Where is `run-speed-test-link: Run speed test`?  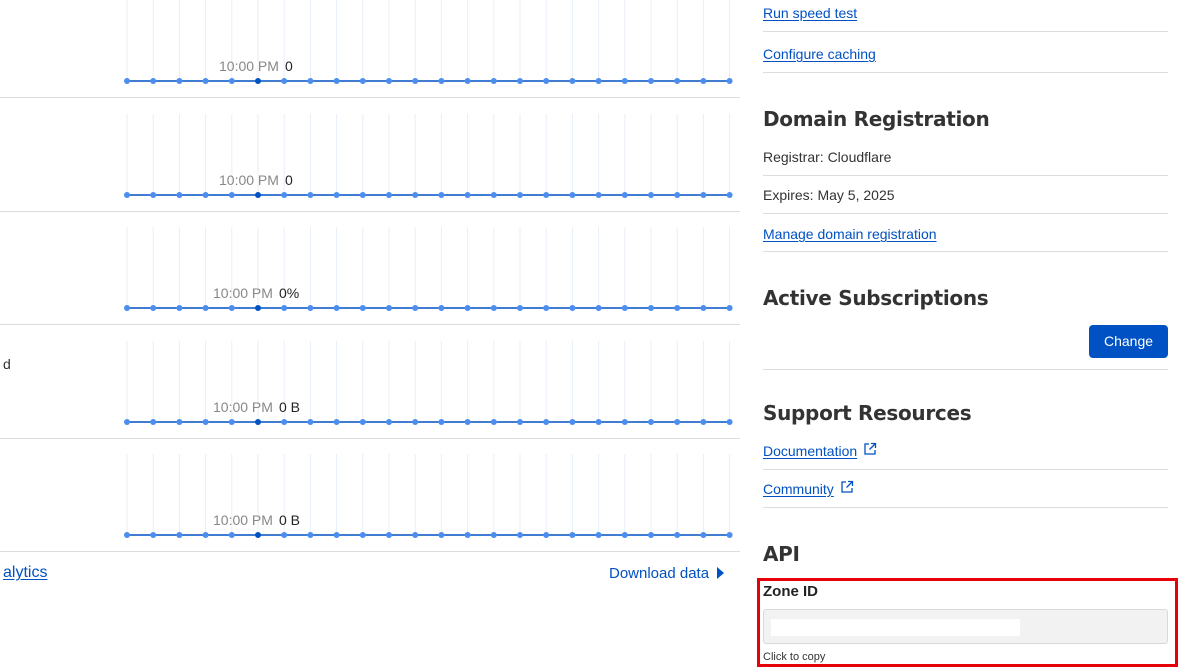
run-speed-test-link: Run speed test is located at coordinates (810, 13).